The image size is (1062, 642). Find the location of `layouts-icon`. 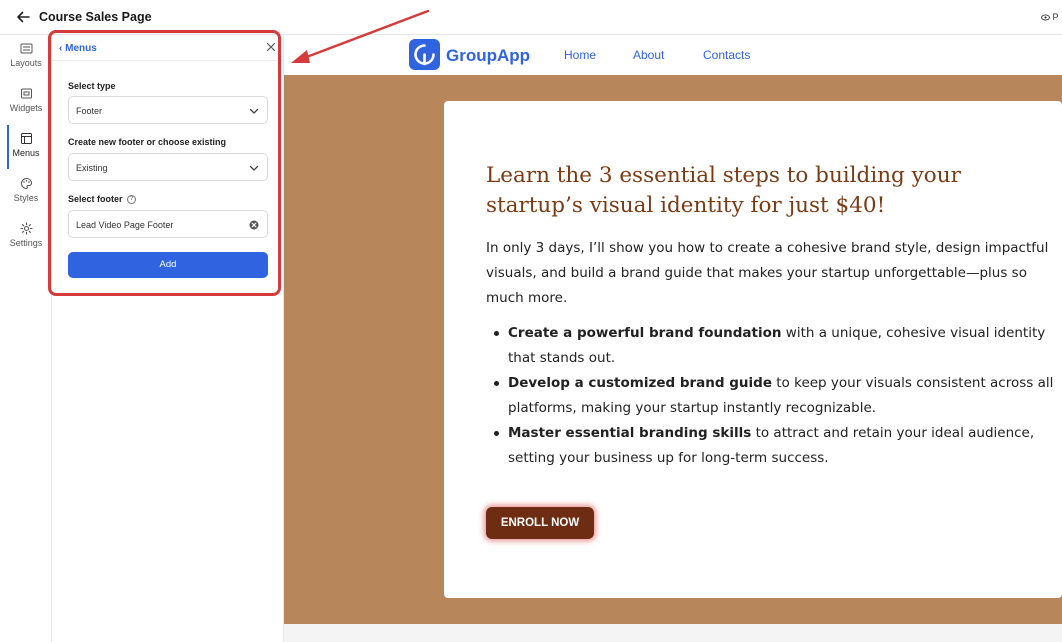

layouts-icon is located at coordinates (26, 48).